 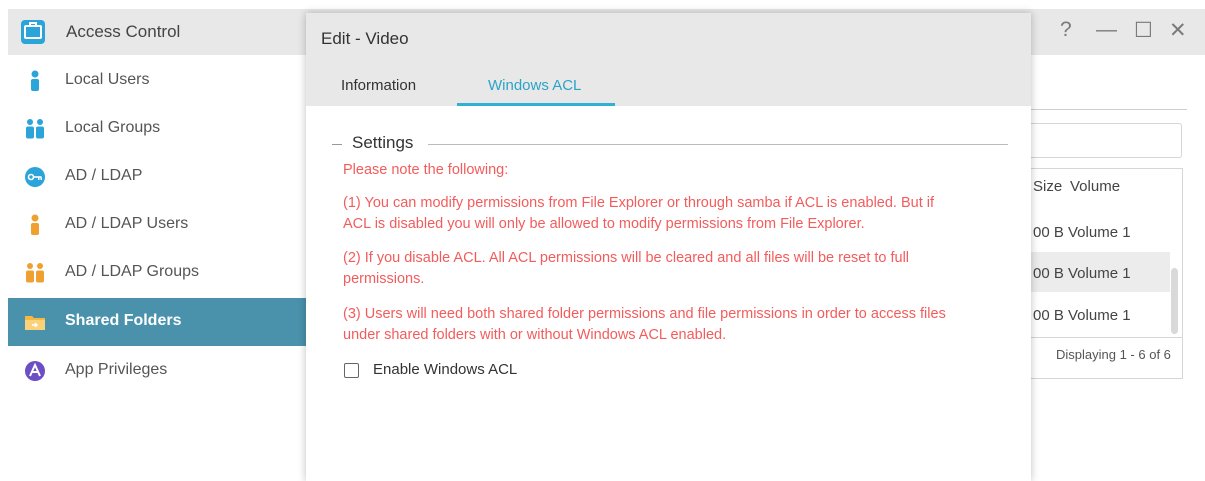 I want to click on folder-icon, so click(x=35, y=323).